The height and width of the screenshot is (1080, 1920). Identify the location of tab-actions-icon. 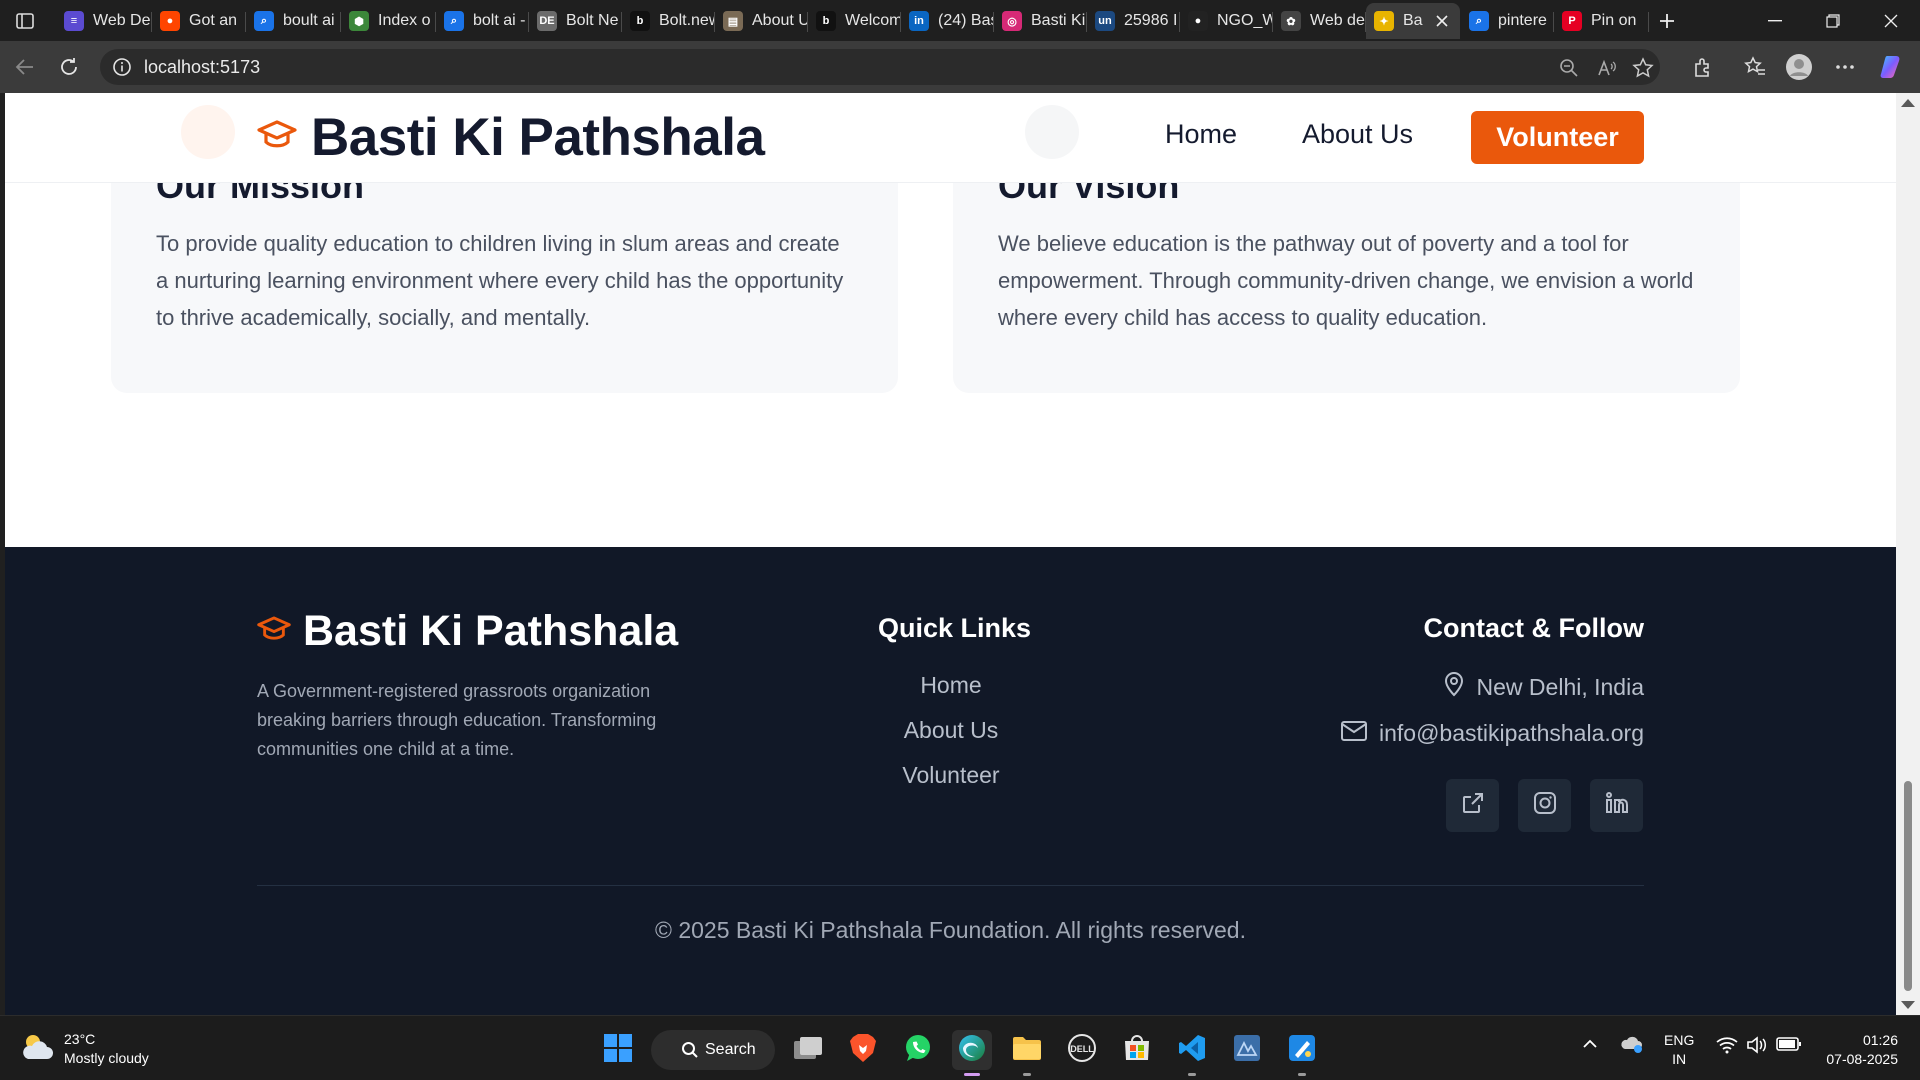
(25, 21).